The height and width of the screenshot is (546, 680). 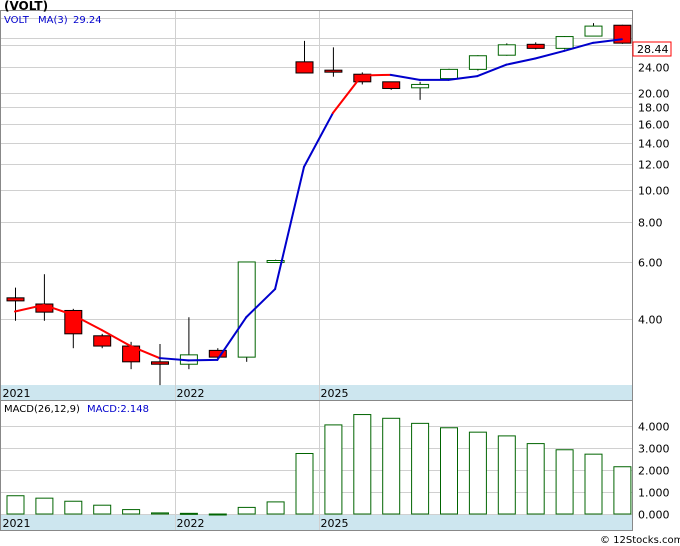 What do you see at coordinates (640, 540) in the screenshot?
I see `watermark: © 12Stocks.com` at bounding box center [640, 540].